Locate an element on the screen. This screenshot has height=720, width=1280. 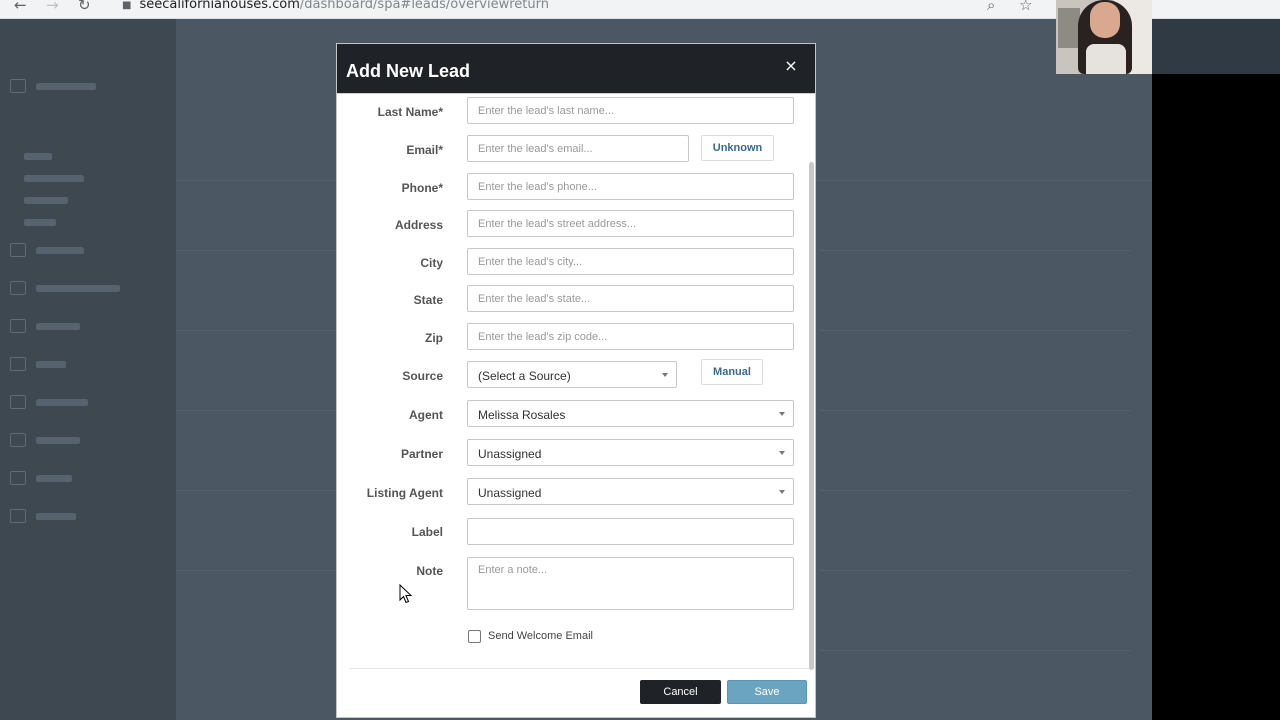
city-label: City is located at coordinates (431, 263).